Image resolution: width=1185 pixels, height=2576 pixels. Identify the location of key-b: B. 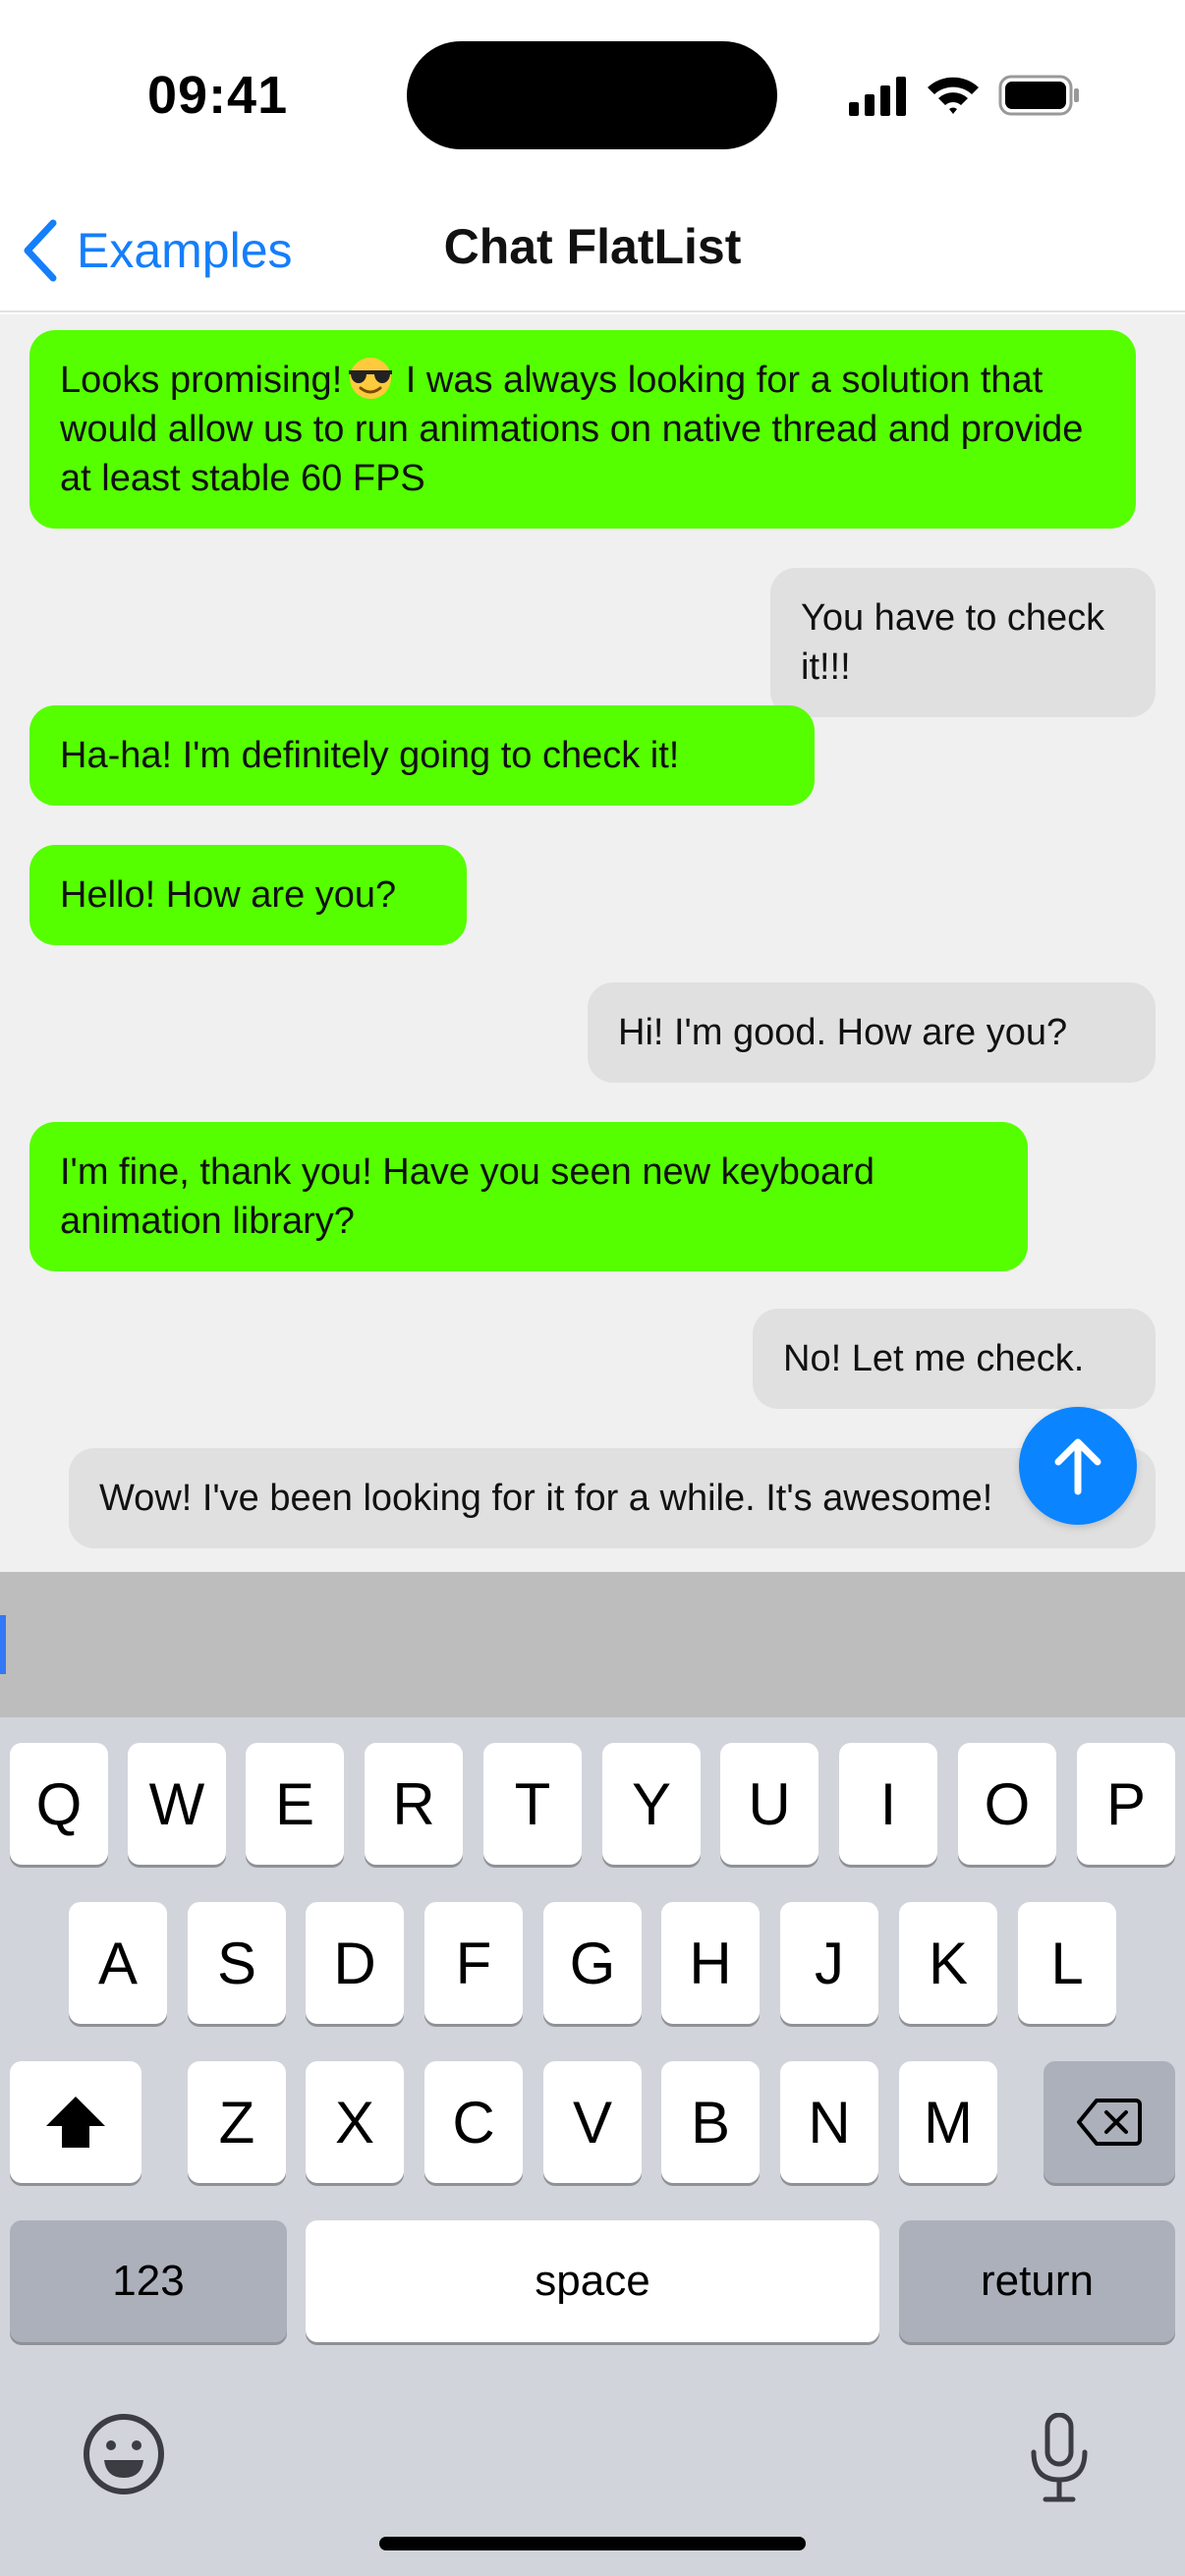
(711, 2122).